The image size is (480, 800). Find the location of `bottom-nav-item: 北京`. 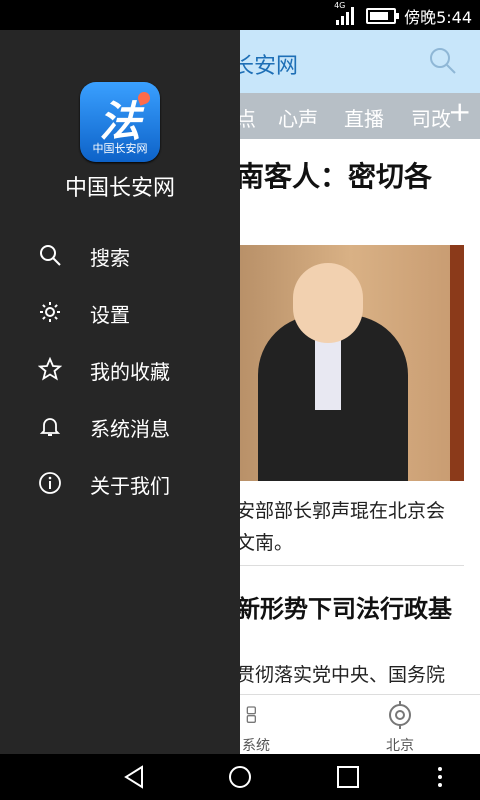

bottom-nav-item: 北京 is located at coordinates (400, 728).